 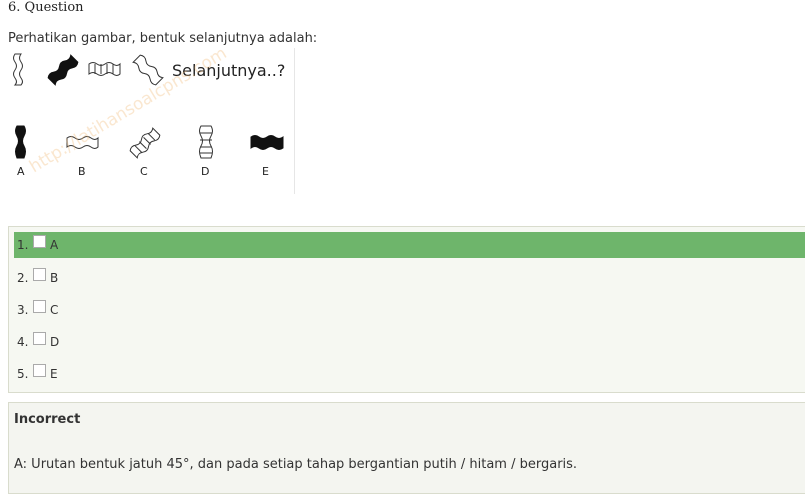 I want to click on answer-label: D, so click(x=55, y=342).